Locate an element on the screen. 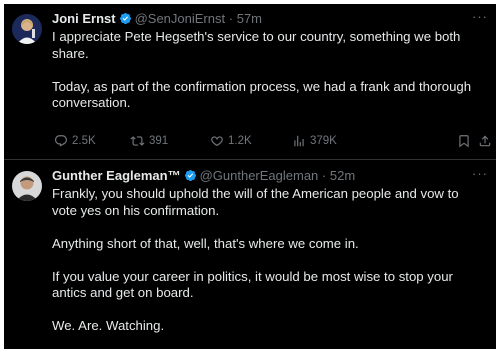 The height and width of the screenshot is (353, 500). share-button is located at coordinates (487, 141).